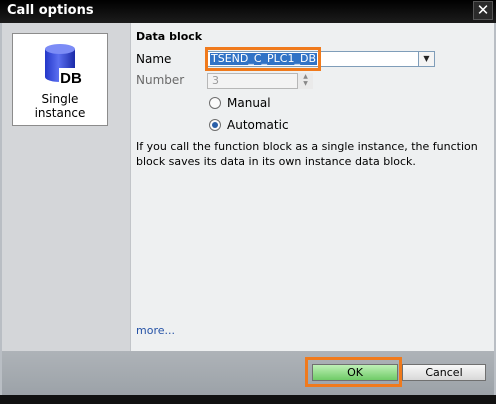  Describe the element at coordinates (248, 373) in the screenshot. I see `button-bar: OK Cancel` at that location.